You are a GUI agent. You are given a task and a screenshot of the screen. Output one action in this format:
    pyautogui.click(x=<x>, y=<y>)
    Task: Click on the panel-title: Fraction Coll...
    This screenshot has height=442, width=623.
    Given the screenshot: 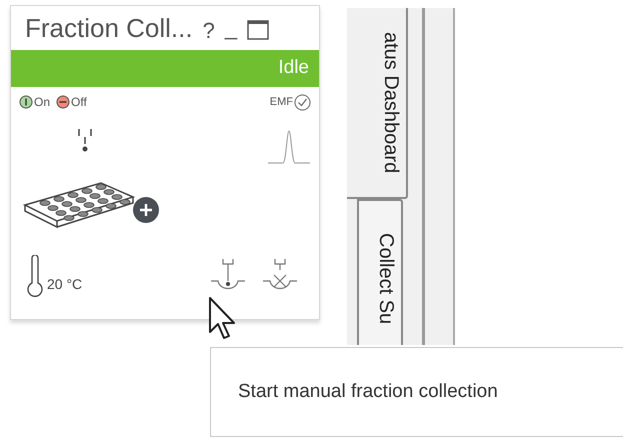 What is the action you would take?
    pyautogui.click(x=109, y=28)
    